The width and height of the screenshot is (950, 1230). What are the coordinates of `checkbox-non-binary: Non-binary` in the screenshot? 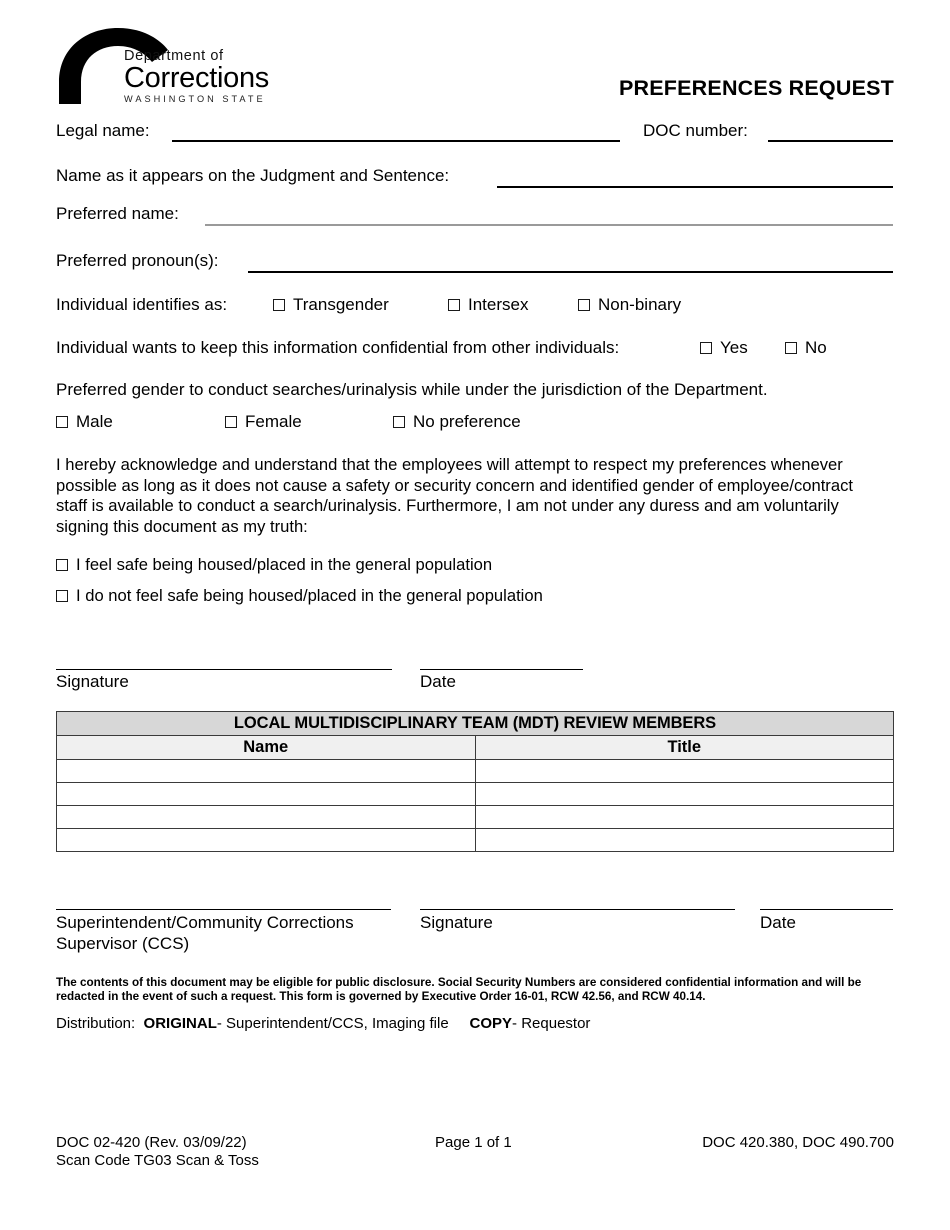 It's located at (629, 305).